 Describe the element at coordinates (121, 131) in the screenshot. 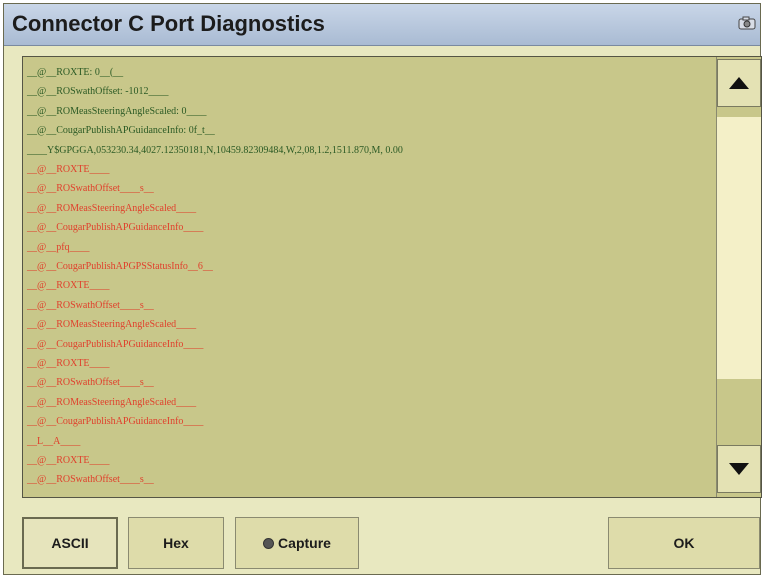

I see `log-line: __@__CougarPublishAPGuidanceInfo: 0f_t__` at that location.